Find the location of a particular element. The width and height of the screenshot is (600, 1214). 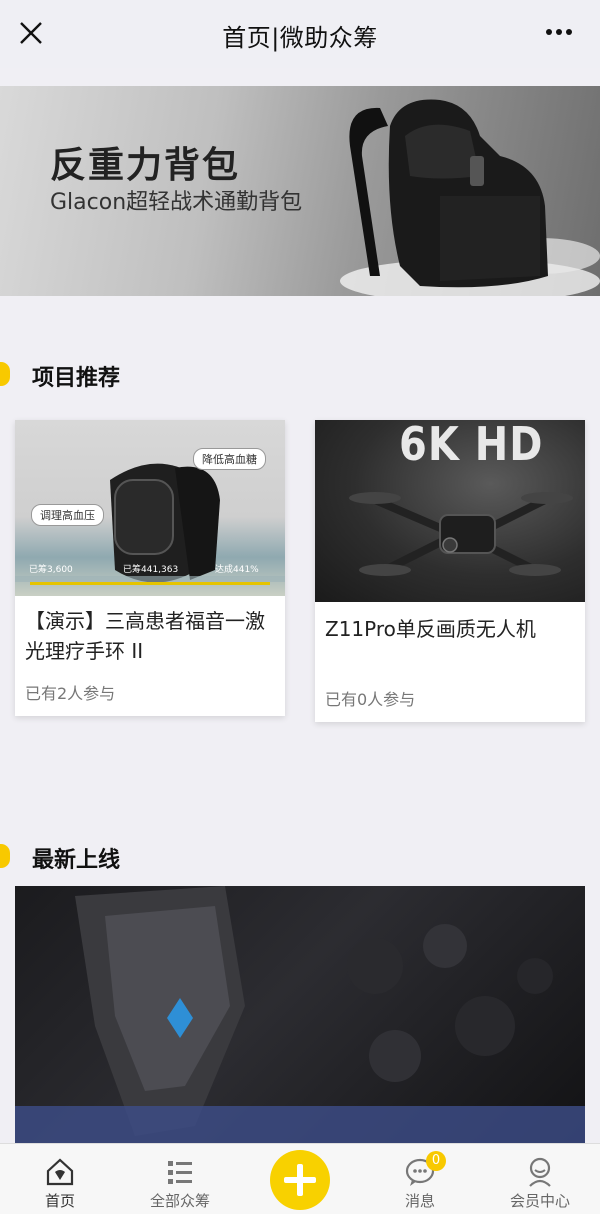

project-image: 6K HD is located at coordinates (450, 511).